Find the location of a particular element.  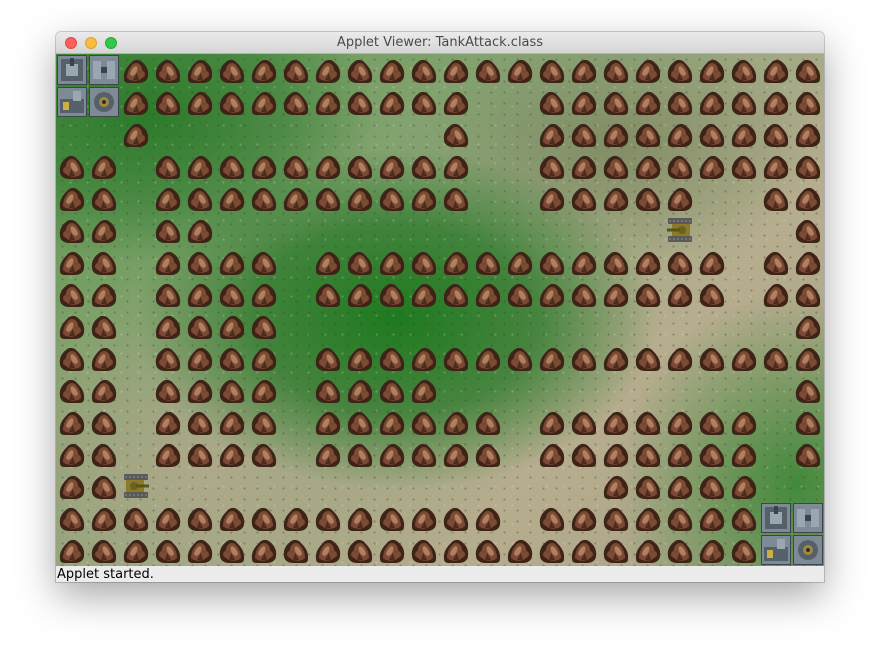

player-tank is located at coordinates (136, 486).